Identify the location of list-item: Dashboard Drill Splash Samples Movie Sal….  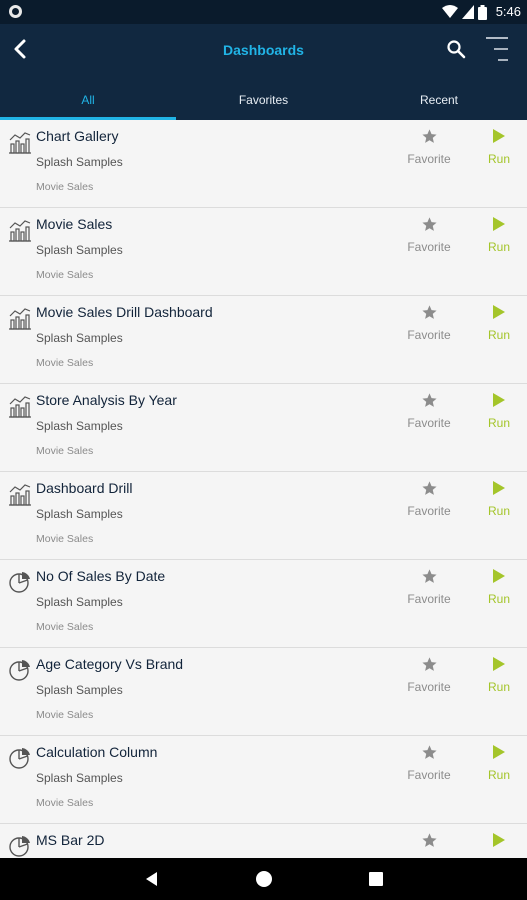
(263, 516).